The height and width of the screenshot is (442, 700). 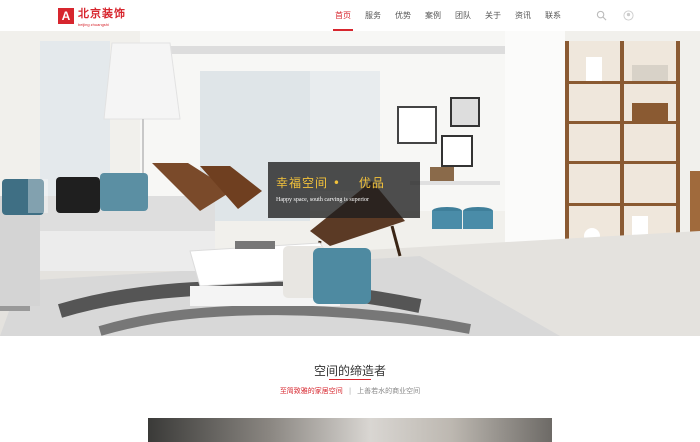 I want to click on gallery-image-preview, so click(x=350, y=430).